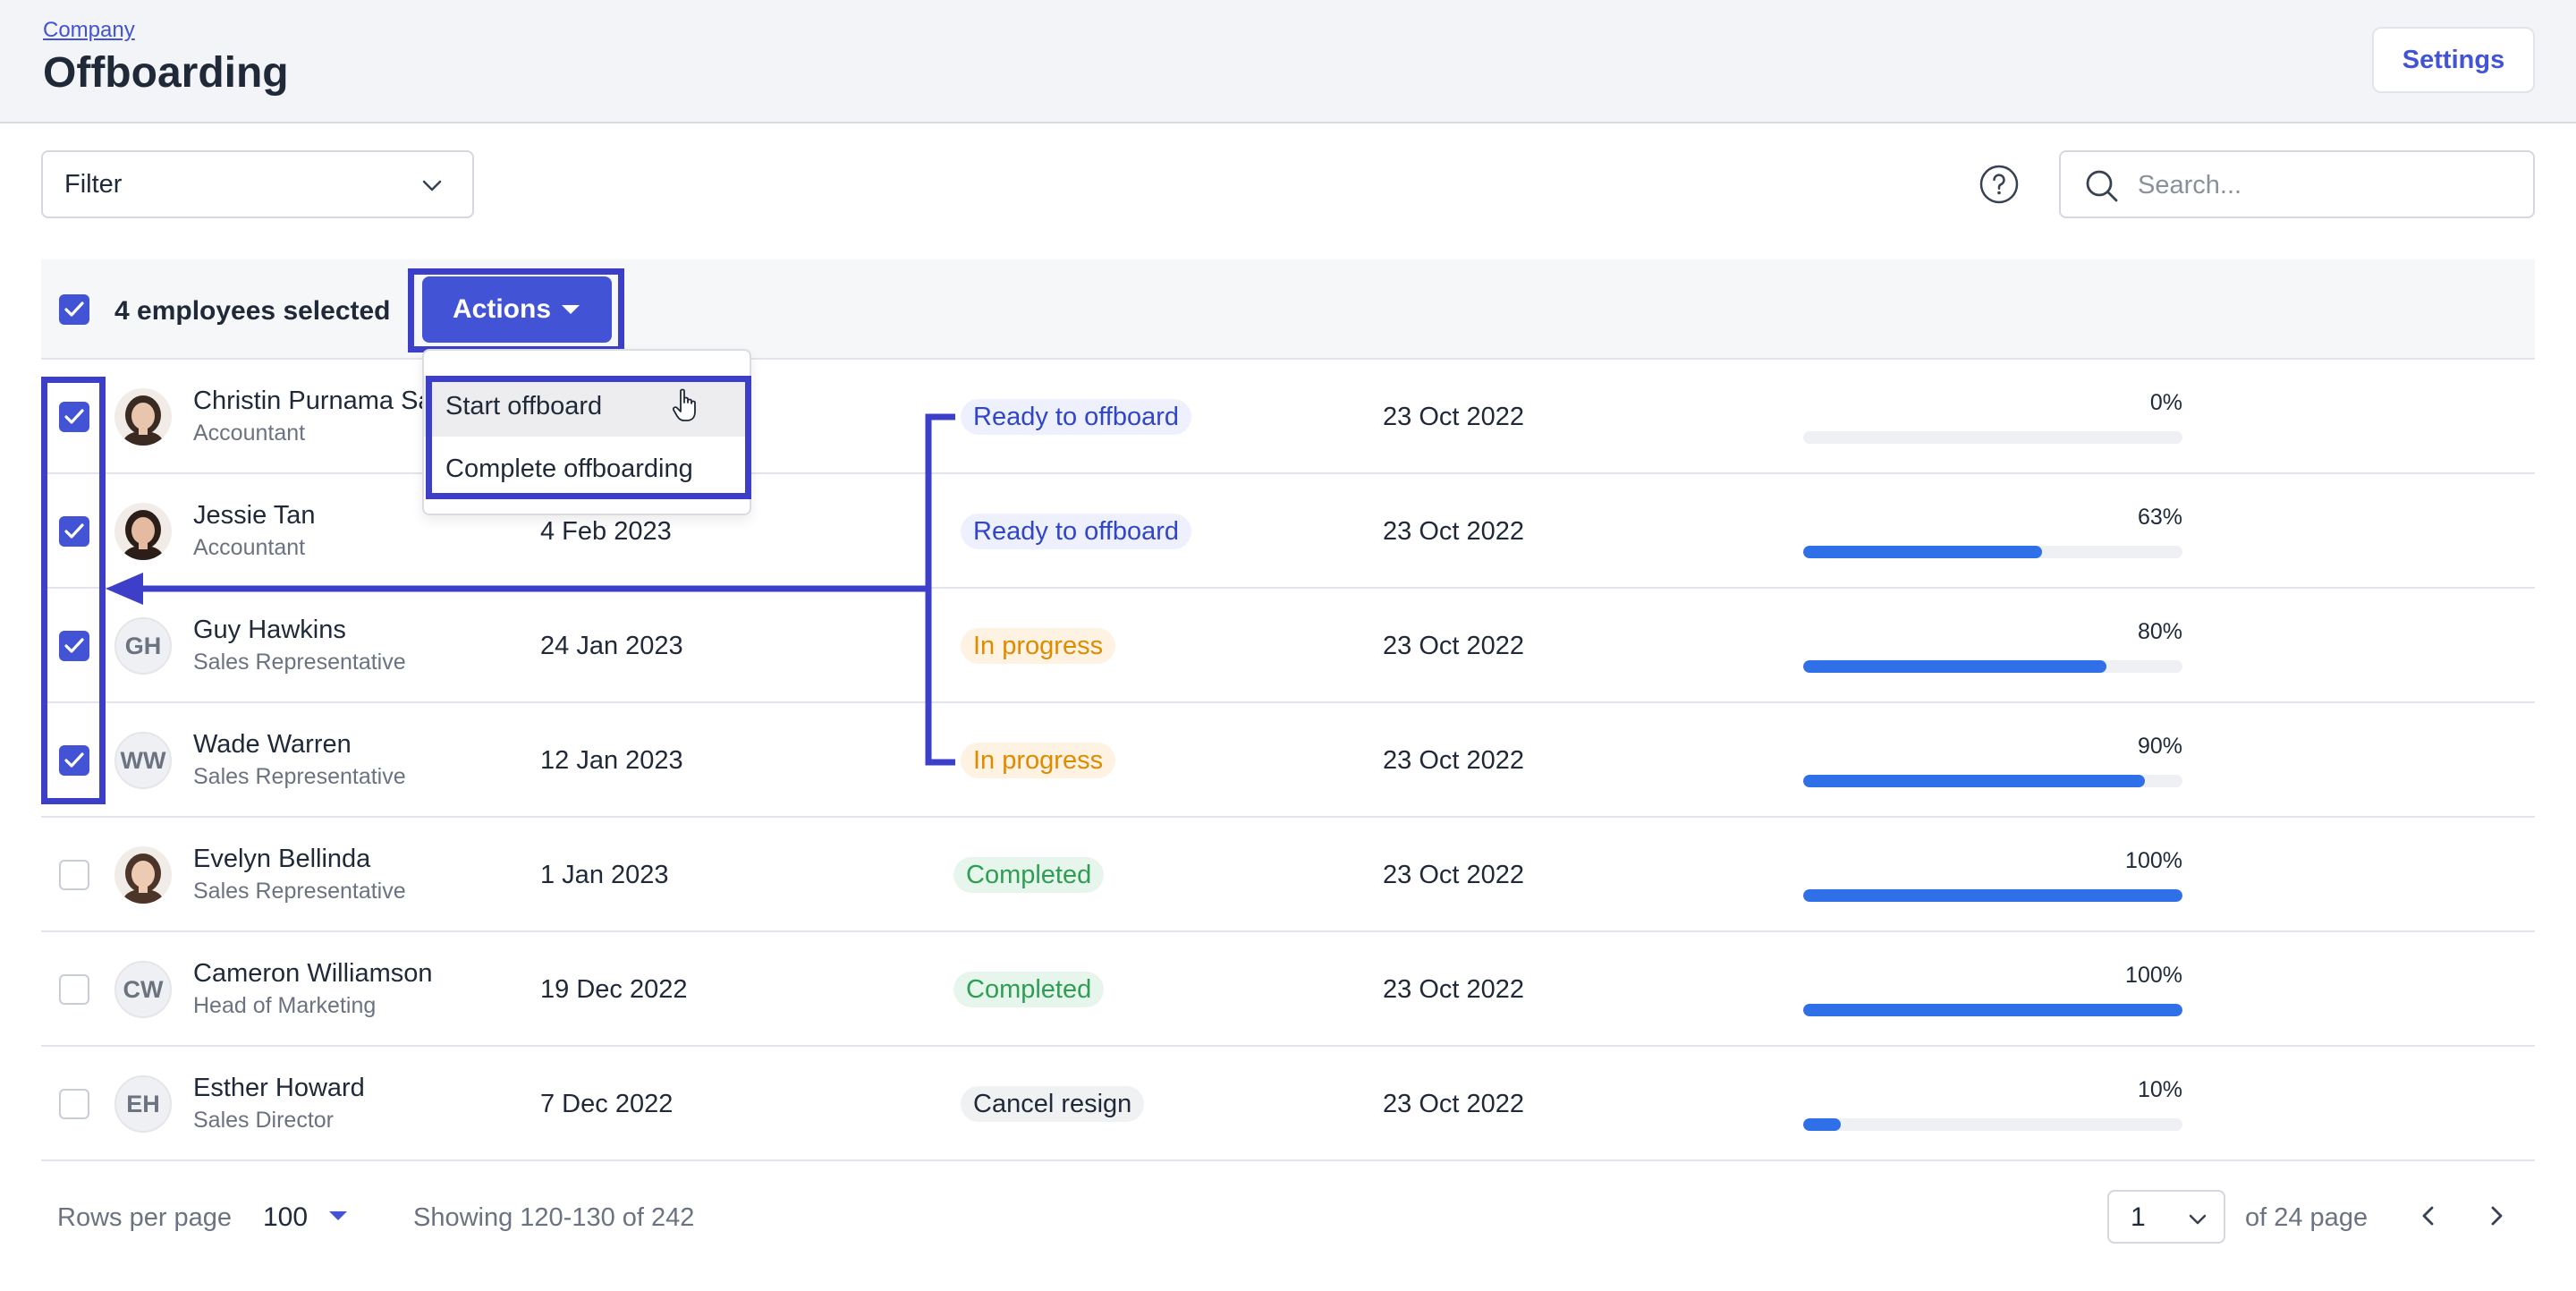 The image size is (2576, 1291). Describe the element at coordinates (145, 1217) in the screenshot. I see `rows-per-page-label: Rows per page` at that location.